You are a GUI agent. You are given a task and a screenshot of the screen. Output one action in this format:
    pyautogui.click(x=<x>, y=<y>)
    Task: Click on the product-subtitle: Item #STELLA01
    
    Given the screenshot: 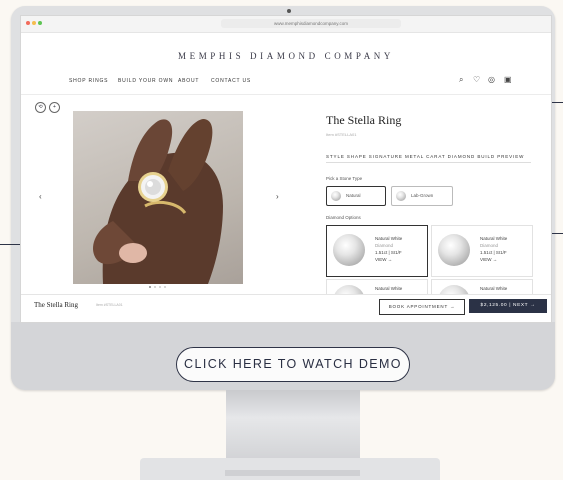 What is the action you would take?
    pyautogui.click(x=341, y=134)
    